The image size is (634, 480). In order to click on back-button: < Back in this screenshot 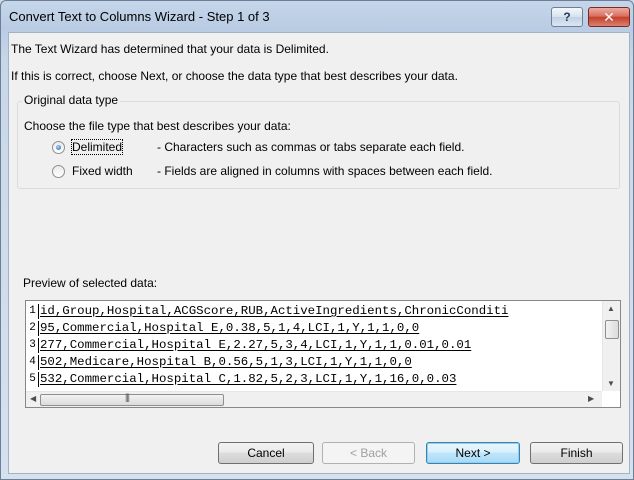, I will do `click(368, 453)`.